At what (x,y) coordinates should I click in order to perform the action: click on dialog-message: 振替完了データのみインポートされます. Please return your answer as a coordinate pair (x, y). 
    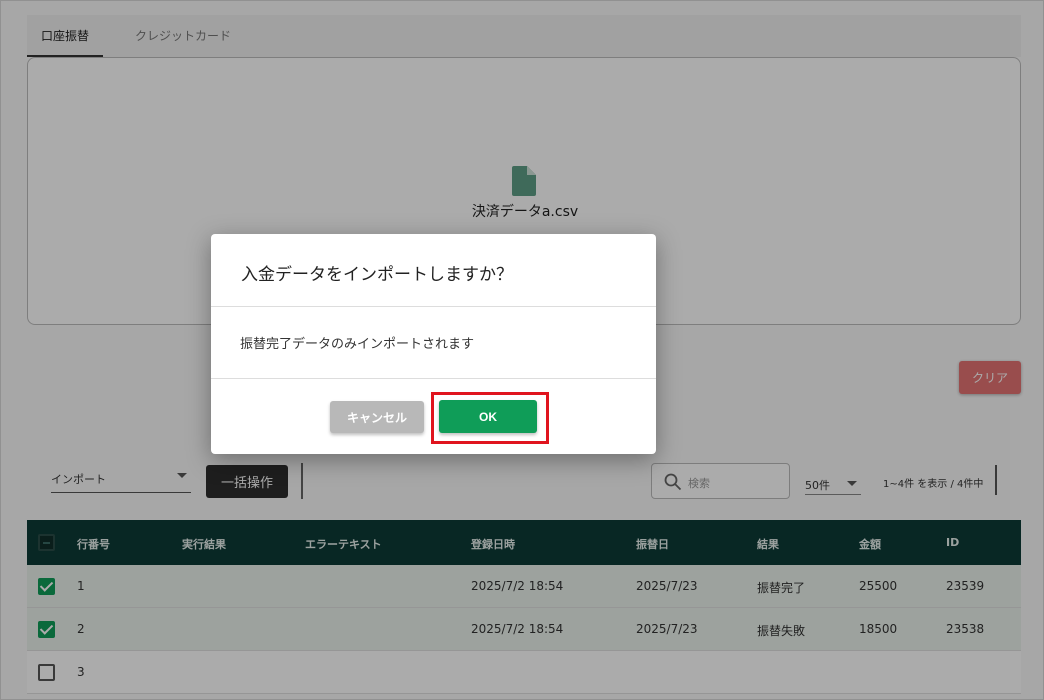
    Looking at the image, I should click on (357, 344).